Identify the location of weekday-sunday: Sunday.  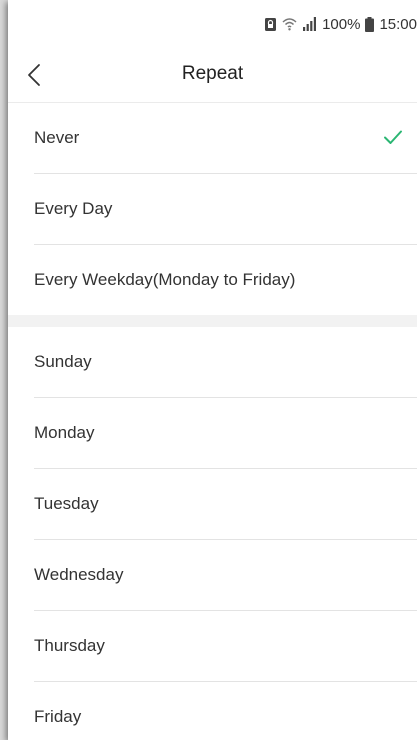
(225, 362).